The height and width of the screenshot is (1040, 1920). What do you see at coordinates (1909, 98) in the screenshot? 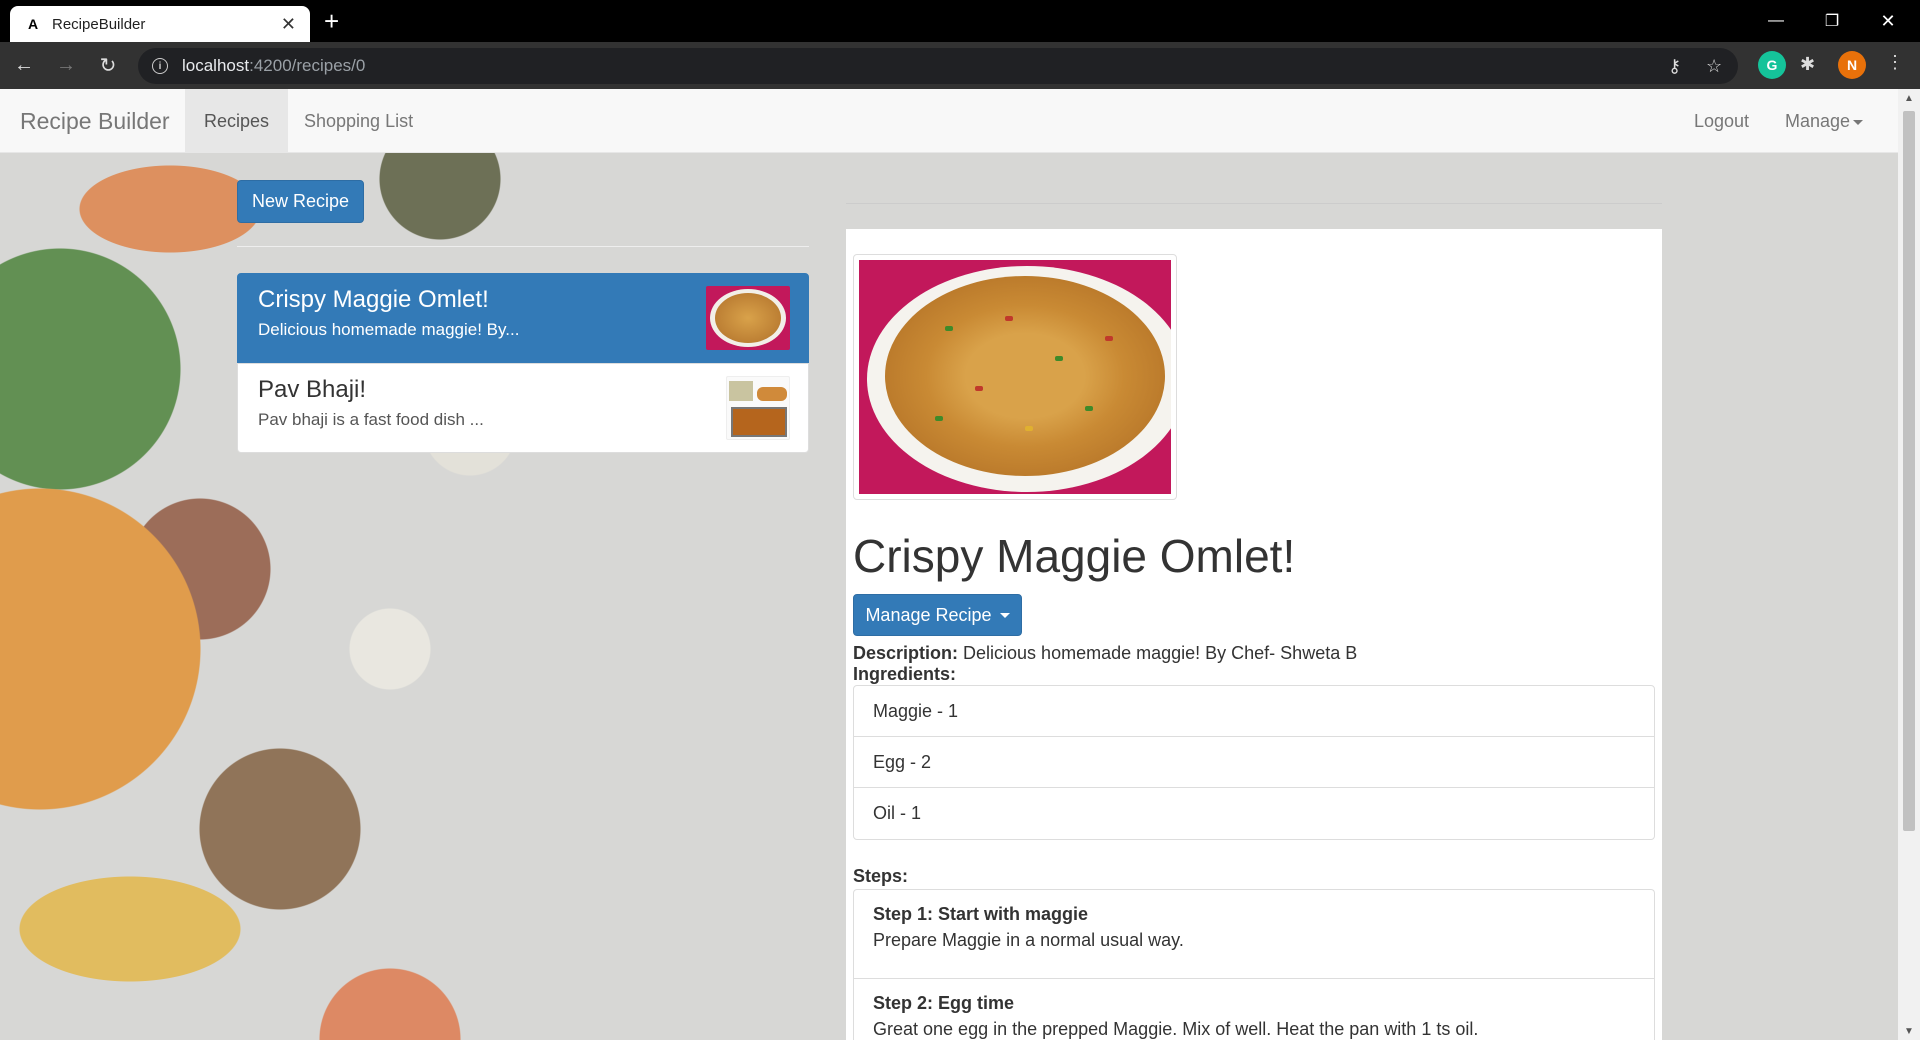
I see `scroll-up-icon: ▲` at bounding box center [1909, 98].